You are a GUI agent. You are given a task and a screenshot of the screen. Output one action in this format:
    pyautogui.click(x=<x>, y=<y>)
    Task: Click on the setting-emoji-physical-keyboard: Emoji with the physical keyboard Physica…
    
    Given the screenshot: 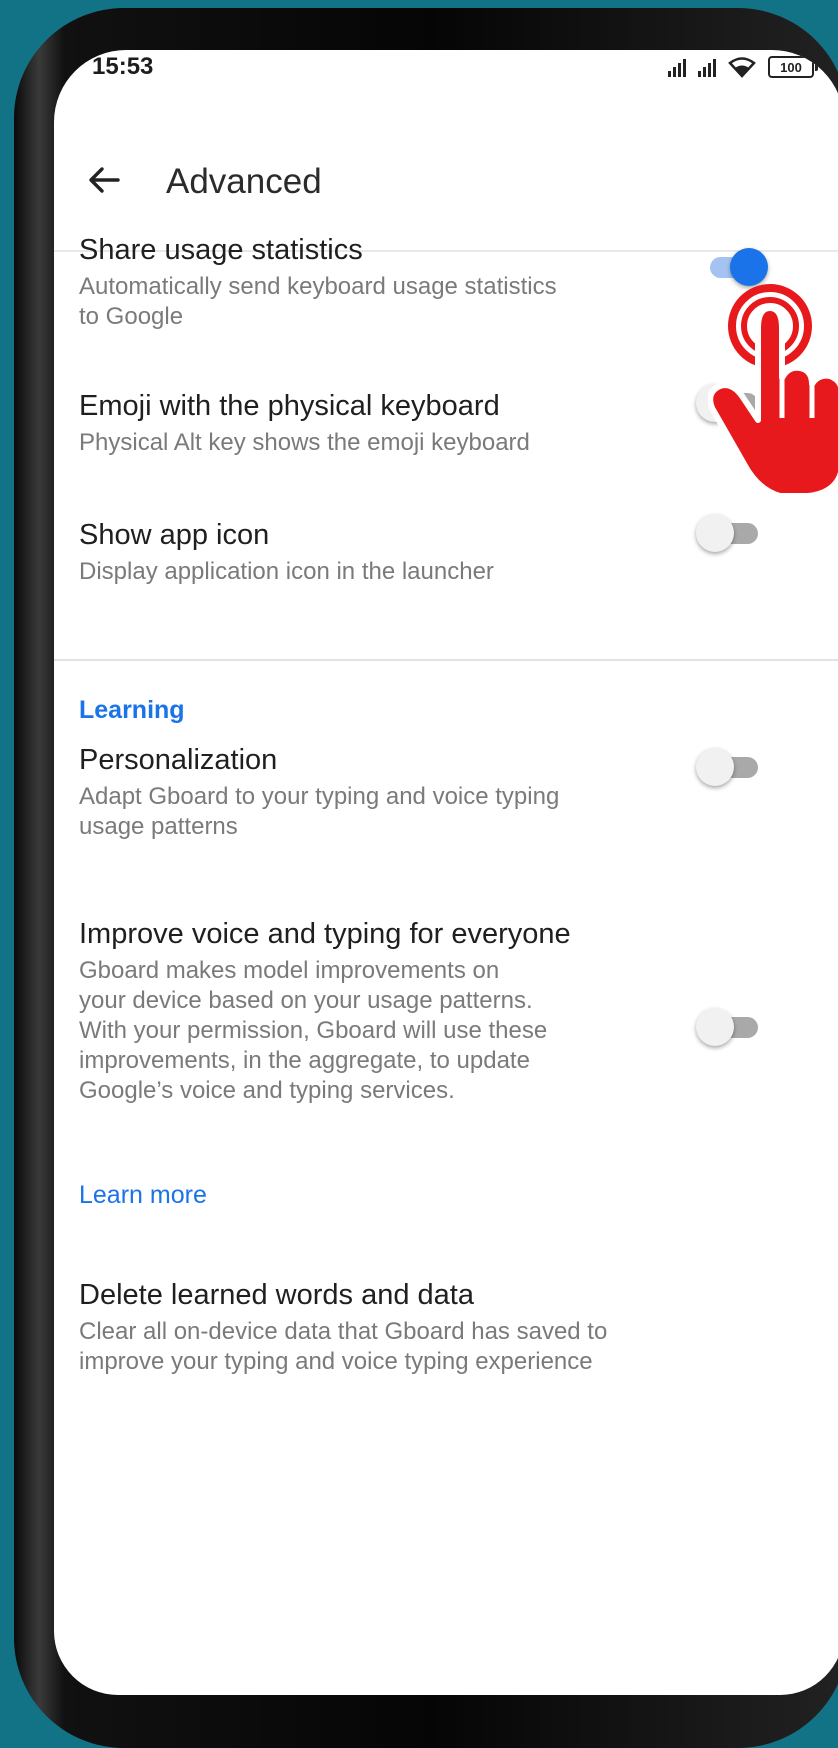 What is the action you would take?
    pyautogui.click(x=439, y=423)
    